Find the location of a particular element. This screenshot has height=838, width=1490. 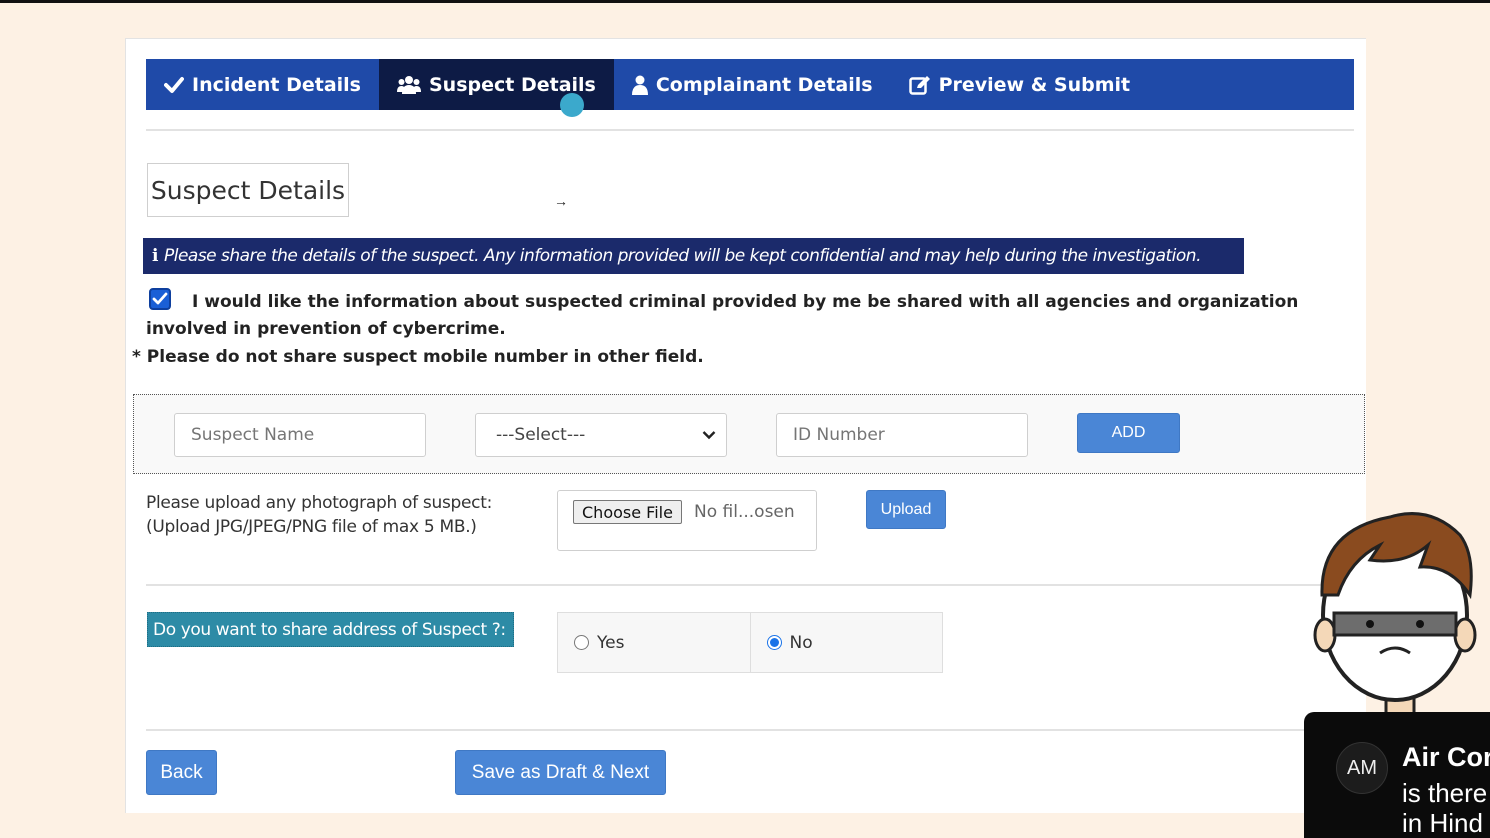

checkmark-icon is located at coordinates (160, 298).